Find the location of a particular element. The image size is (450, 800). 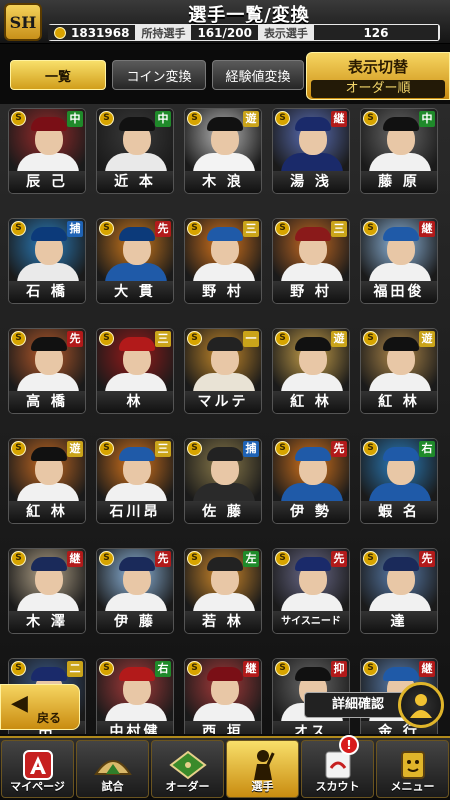

player-card: S 継西 垣 is located at coordinates (223, 696).